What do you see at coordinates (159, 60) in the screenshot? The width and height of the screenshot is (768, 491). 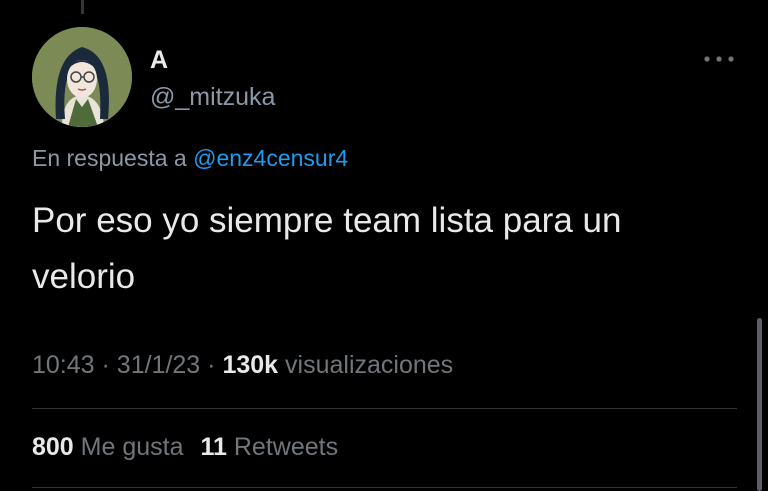 I see `author-display-name: A` at bounding box center [159, 60].